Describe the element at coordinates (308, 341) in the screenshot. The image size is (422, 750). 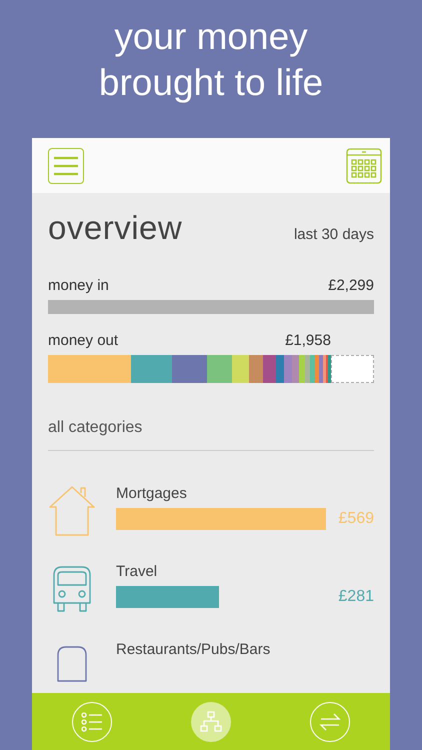
I see `money-out-amount: £1,958` at that location.